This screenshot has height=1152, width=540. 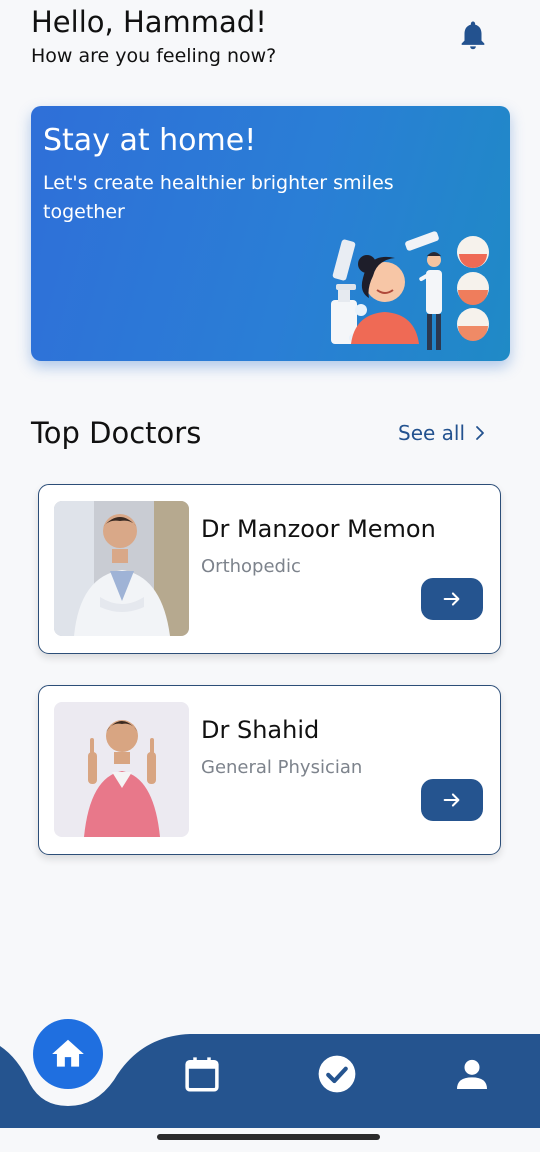 I want to click on greeting-title: Hello, Hammad!, so click(x=149, y=22).